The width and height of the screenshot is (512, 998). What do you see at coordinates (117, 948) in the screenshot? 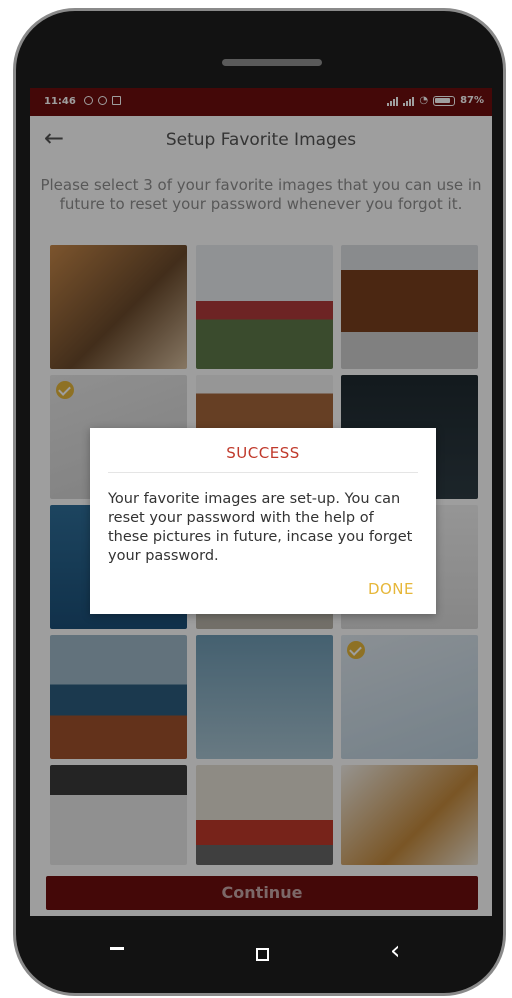
I see `recents-icon` at bounding box center [117, 948].